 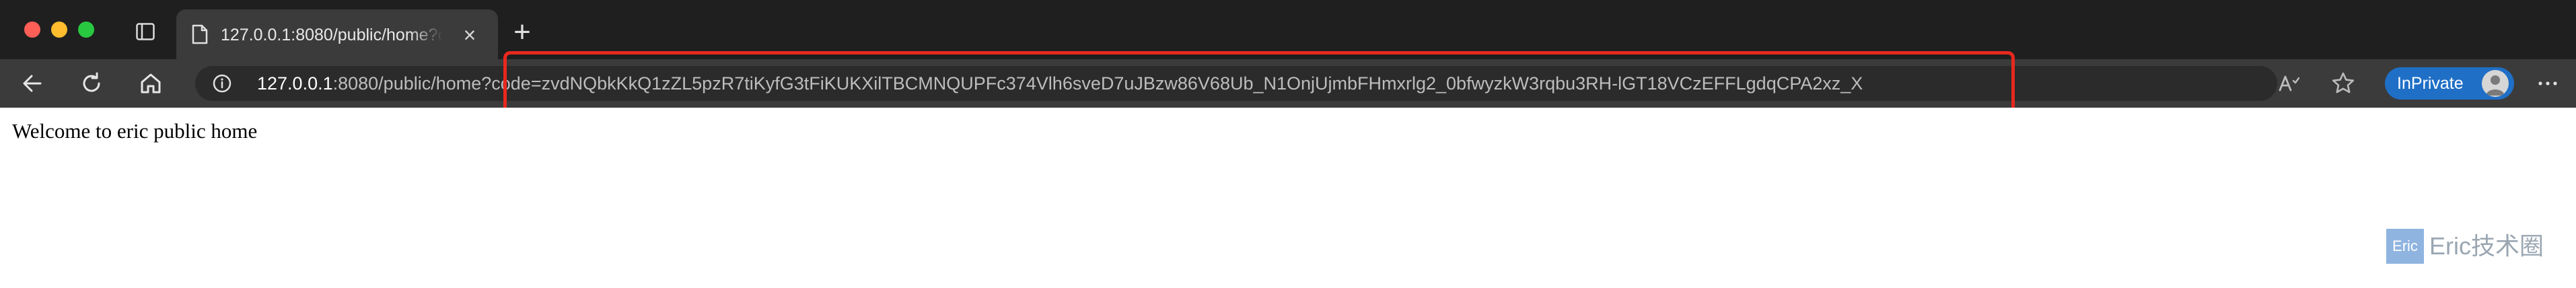 What do you see at coordinates (2547, 83) in the screenshot?
I see `more-options-icon` at bounding box center [2547, 83].